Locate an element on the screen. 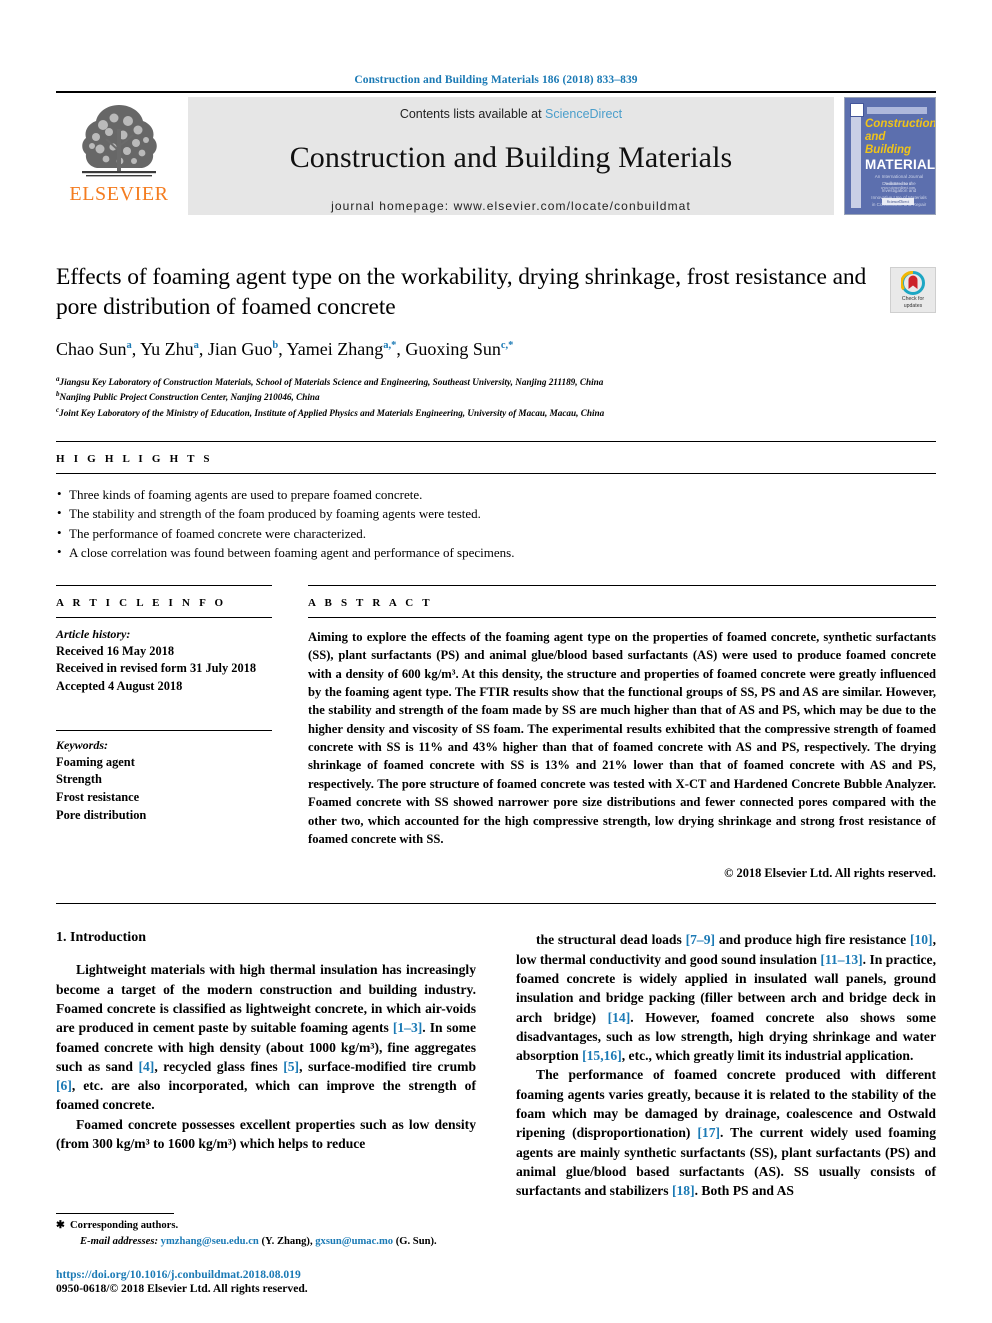 The height and width of the screenshot is (1323, 992). cover-footer-badge: ScienceDirect is located at coordinates (898, 201).